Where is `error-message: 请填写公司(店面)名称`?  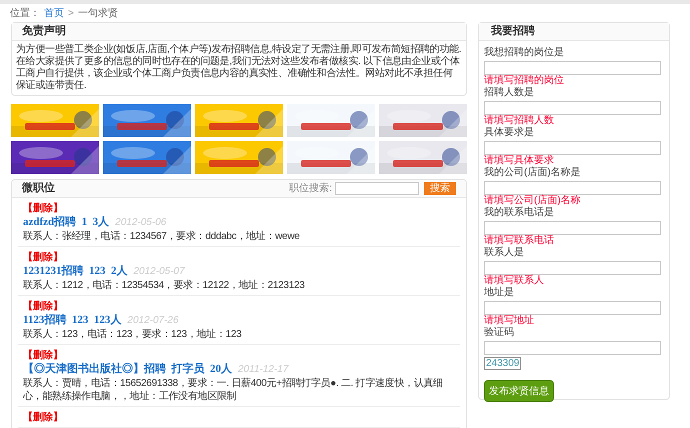
error-message: 请填写公司(店面)名称 is located at coordinates (533, 200).